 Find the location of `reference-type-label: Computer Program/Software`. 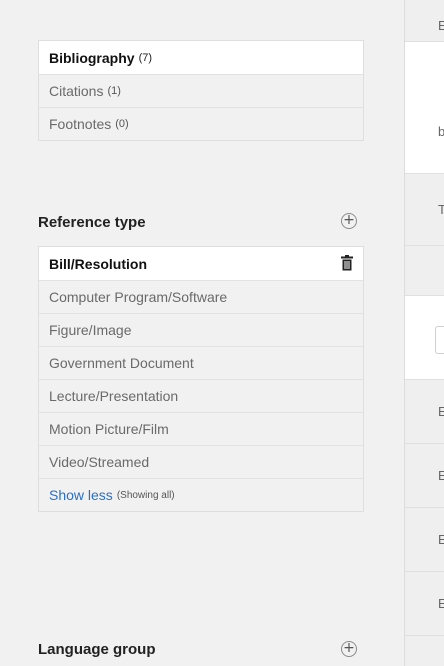

reference-type-label: Computer Program/Software is located at coordinates (138, 297).